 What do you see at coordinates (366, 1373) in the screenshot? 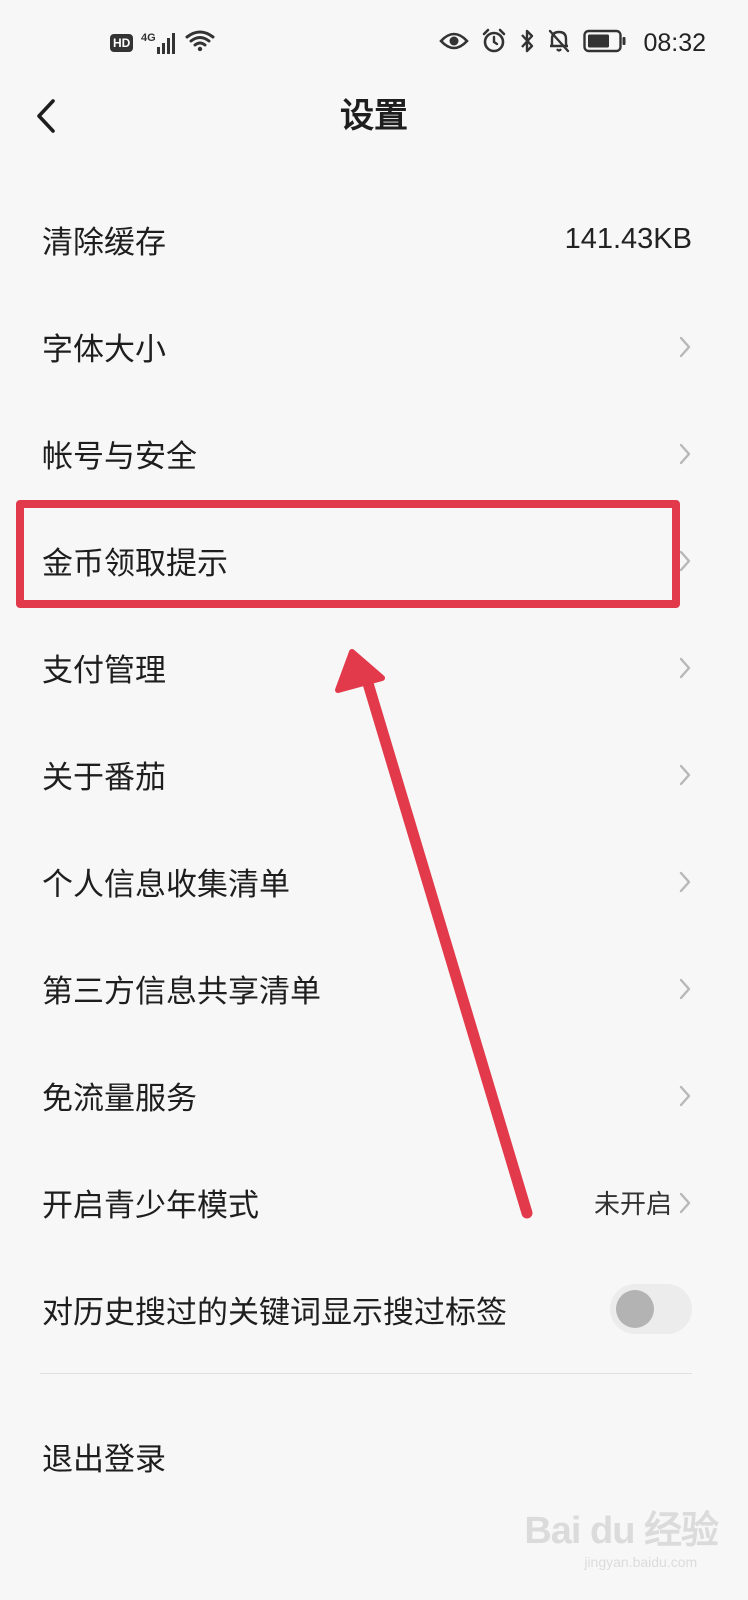
I see `divider` at bounding box center [366, 1373].